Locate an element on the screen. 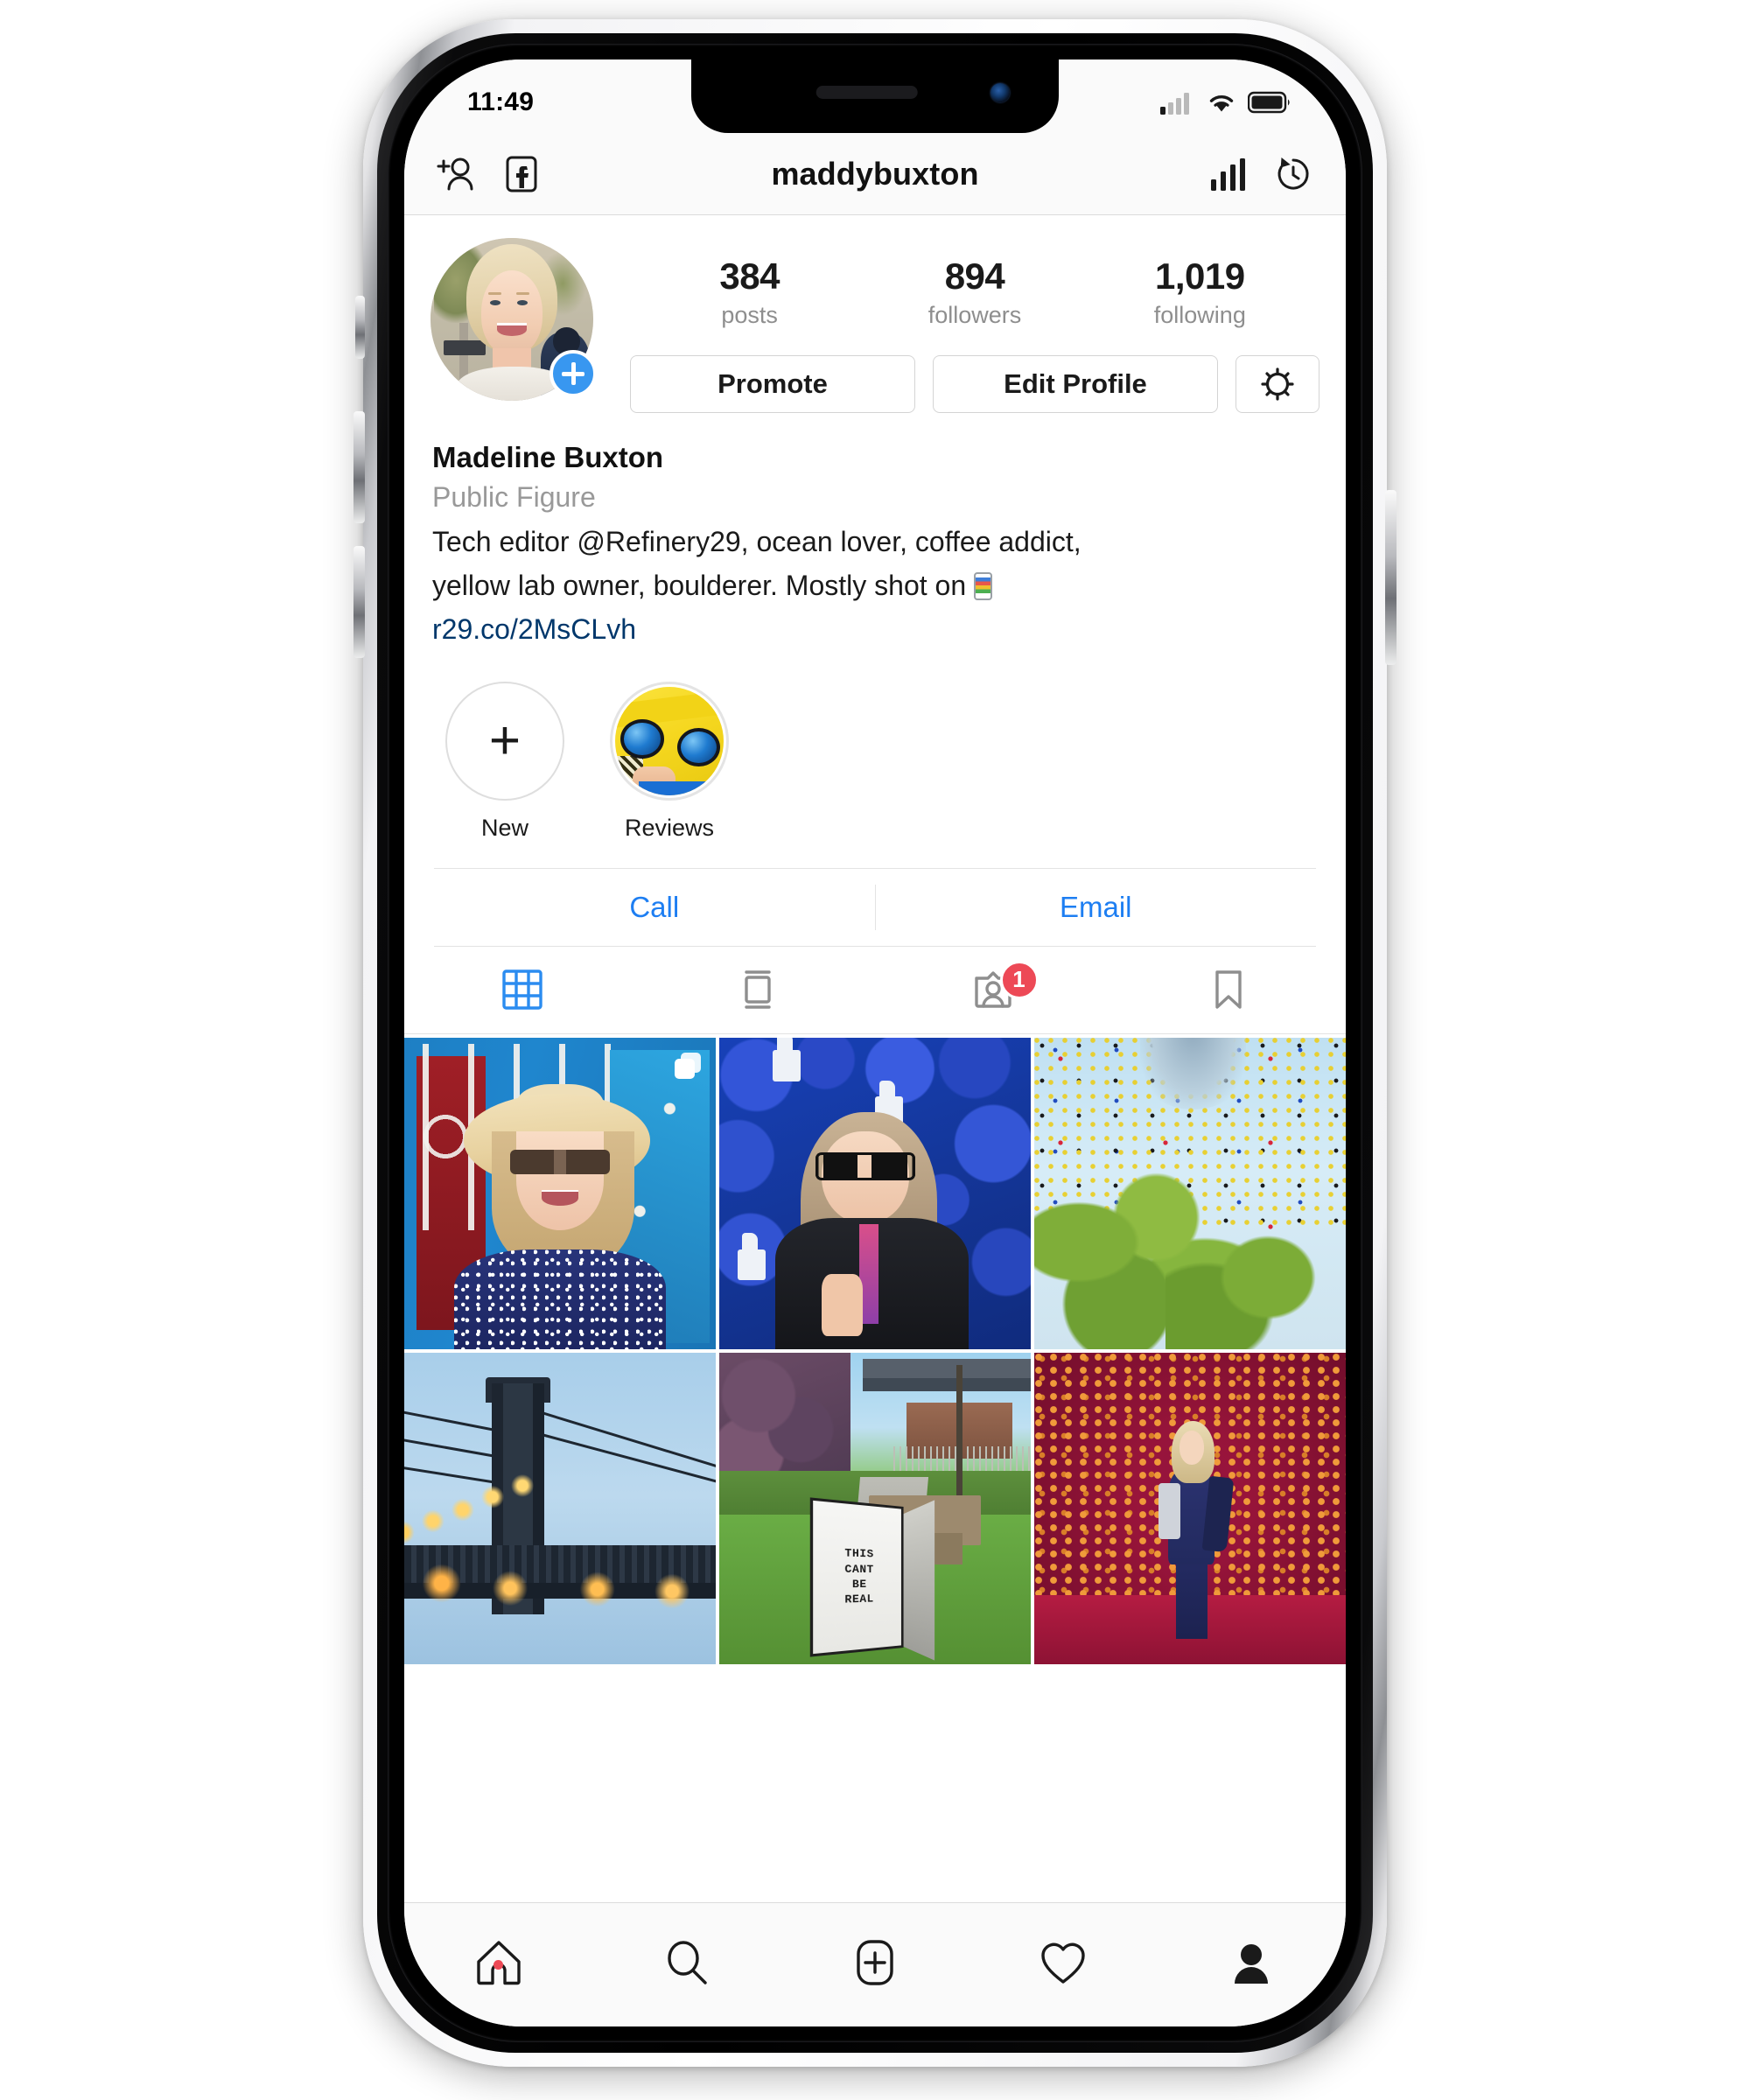 This screenshot has width=1750, height=2100. list-tab is located at coordinates (757, 990).